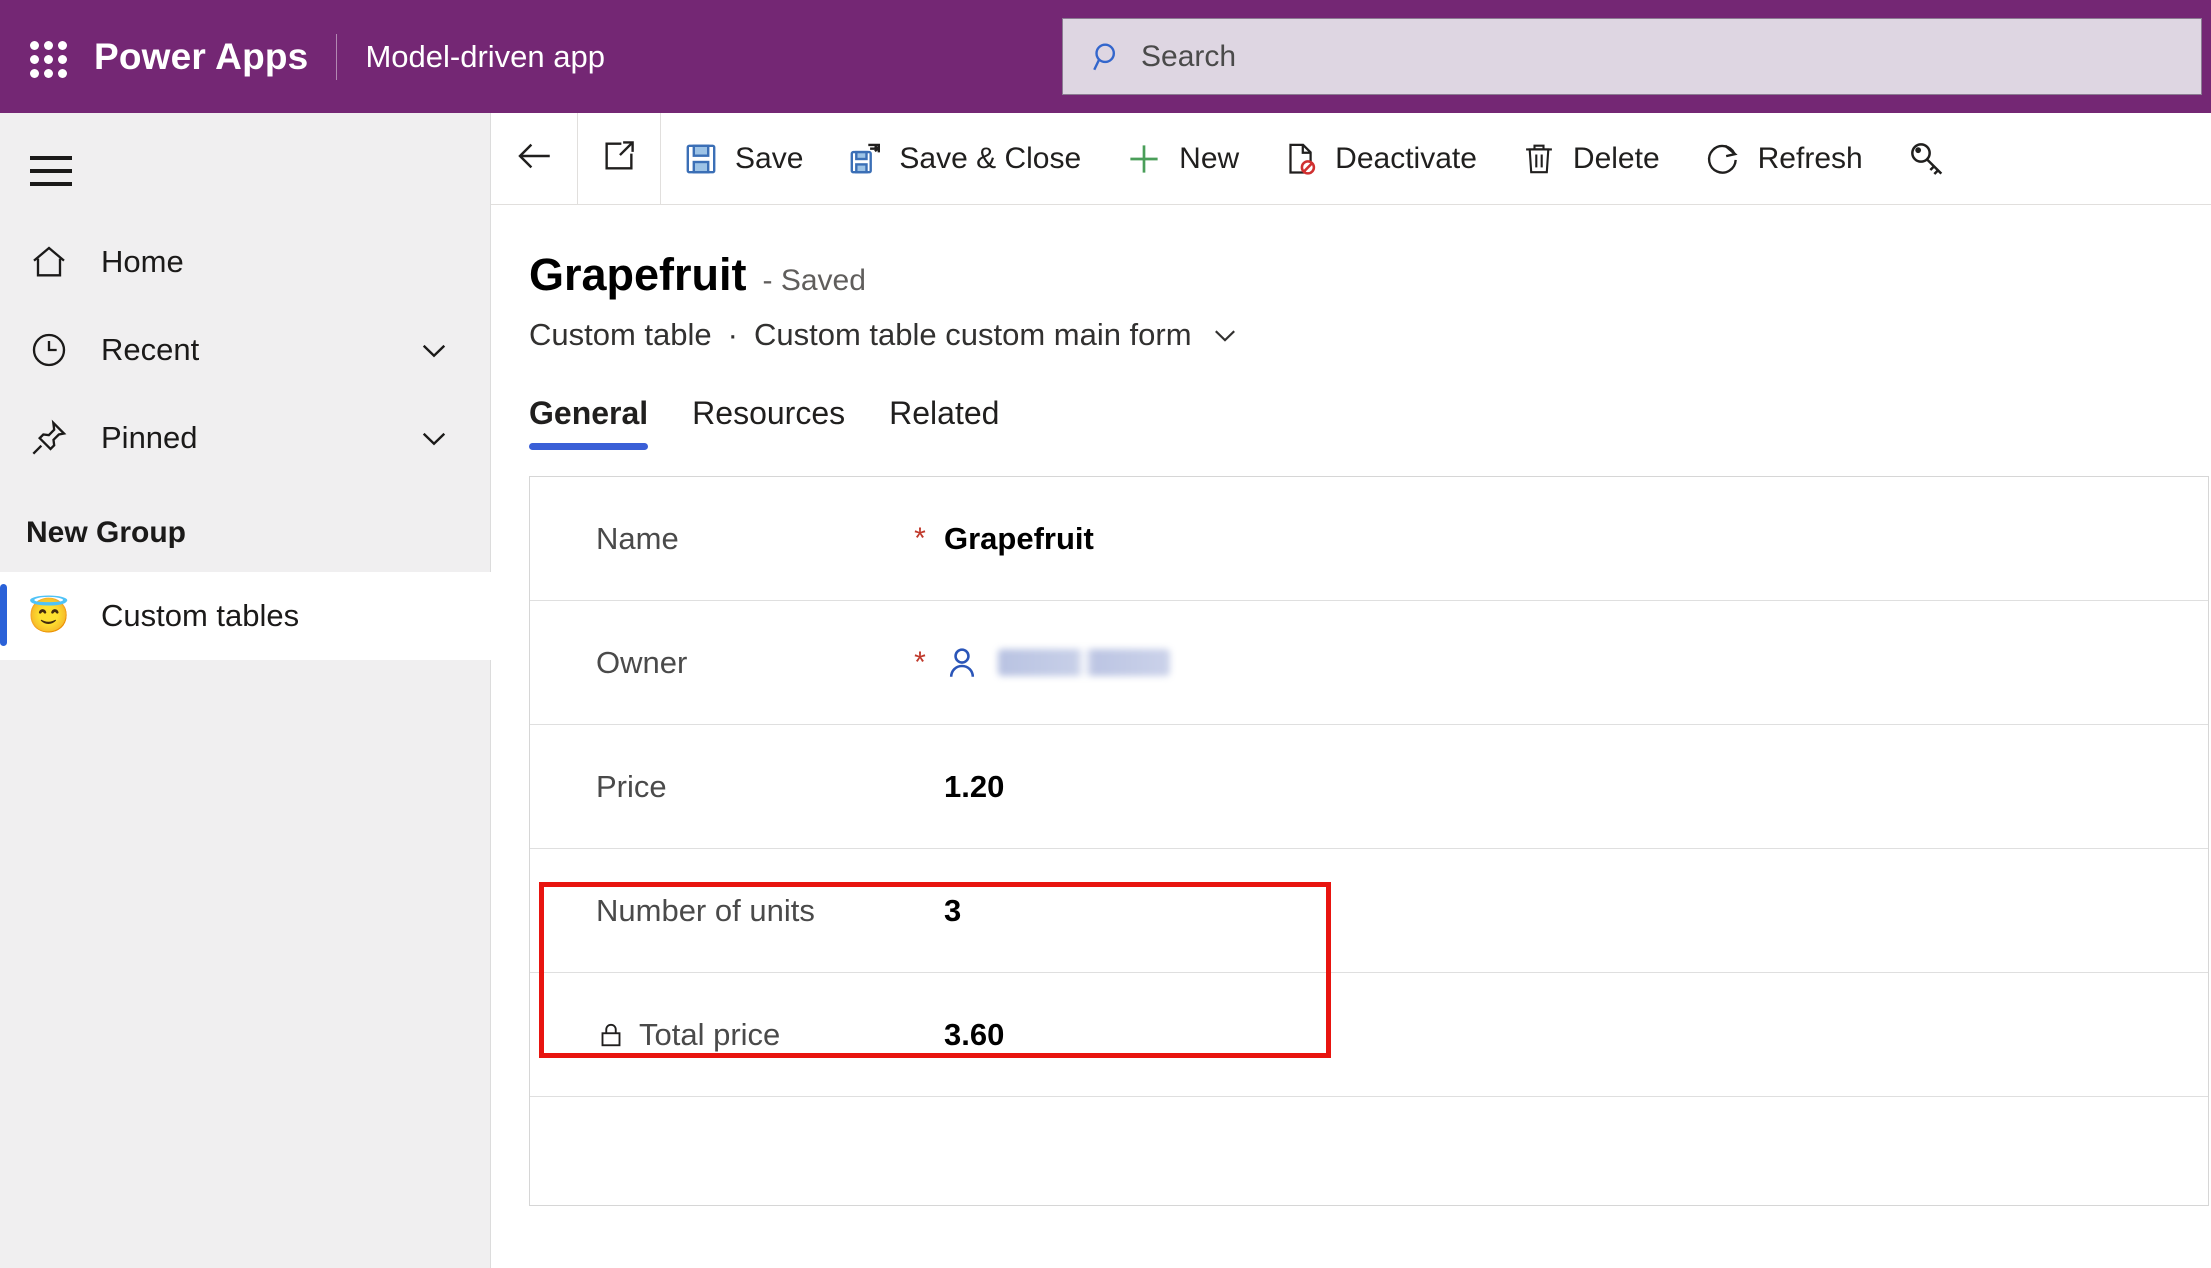 The image size is (2211, 1268). I want to click on deactivate-button-label: Deactivate, so click(1406, 158).